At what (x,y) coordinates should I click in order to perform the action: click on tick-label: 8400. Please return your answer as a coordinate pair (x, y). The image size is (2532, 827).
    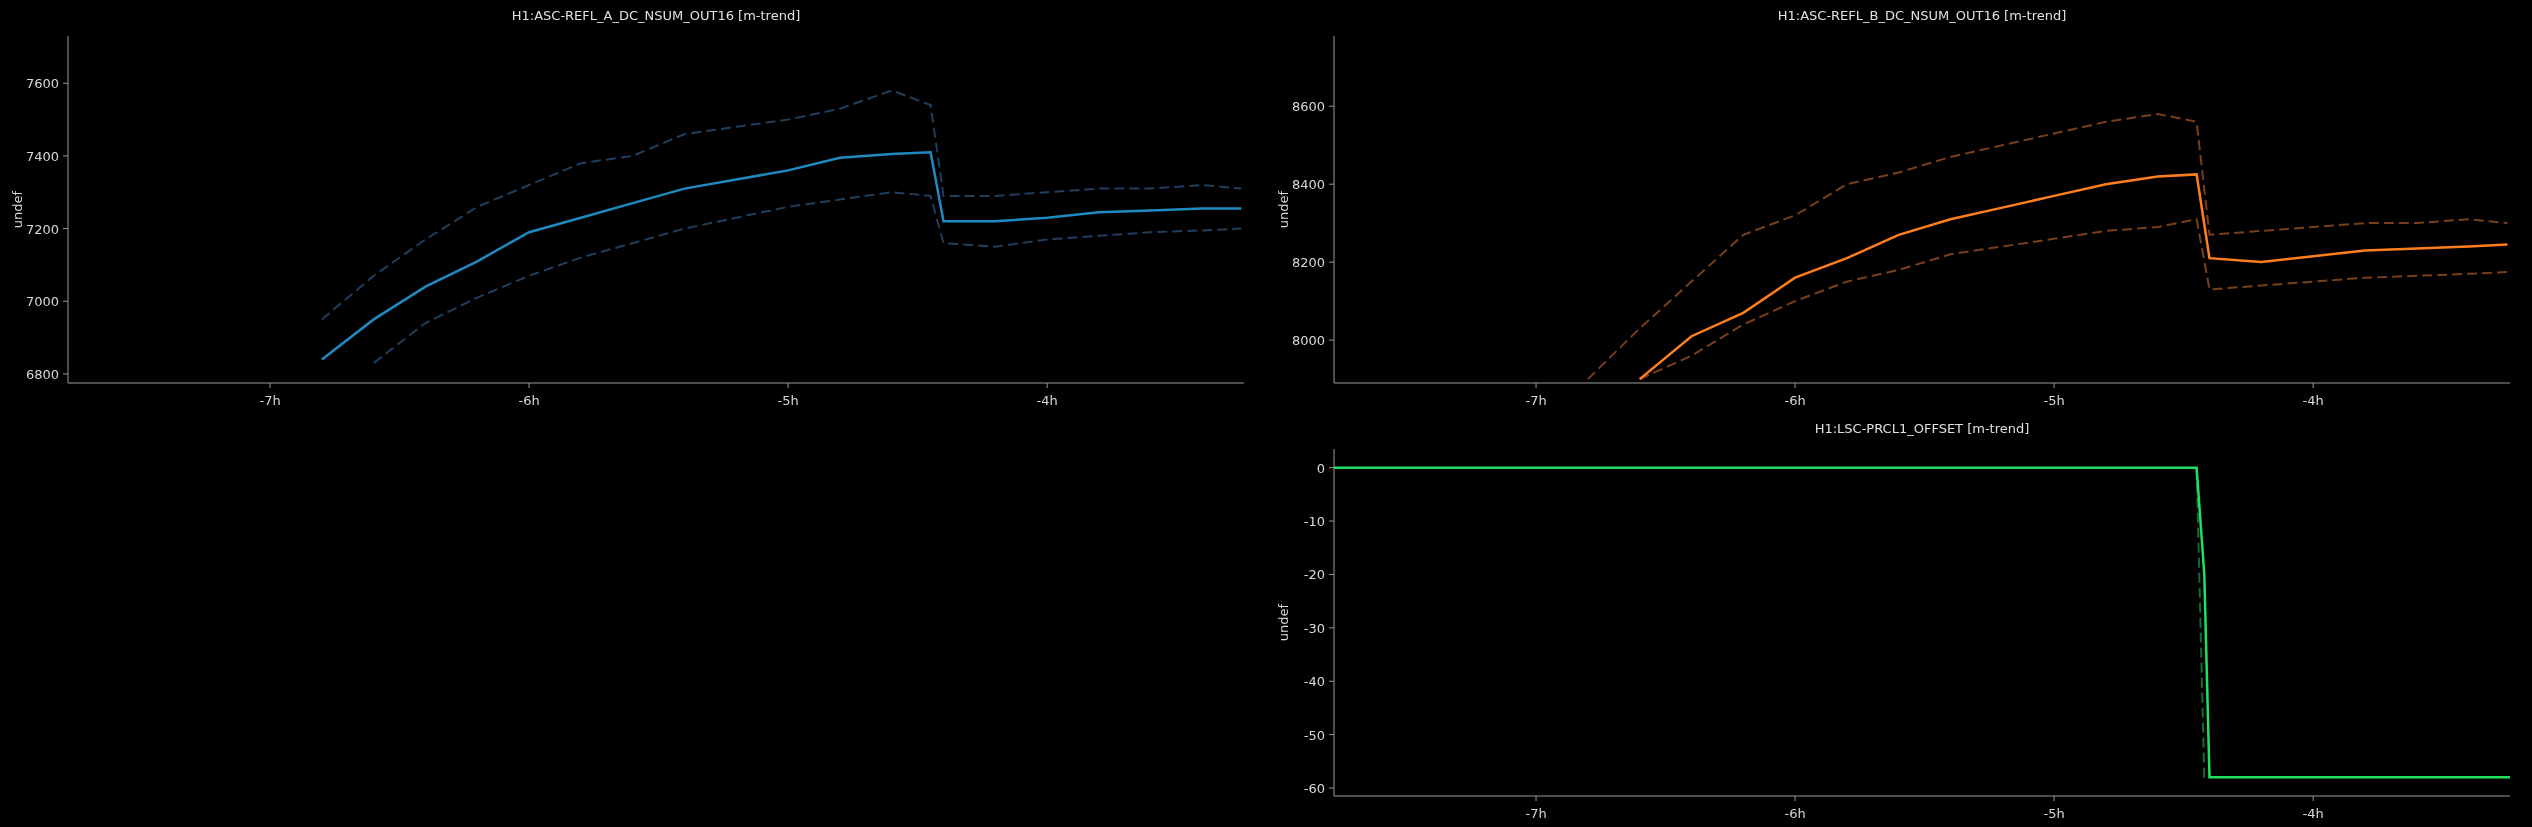
    Looking at the image, I should click on (1308, 185).